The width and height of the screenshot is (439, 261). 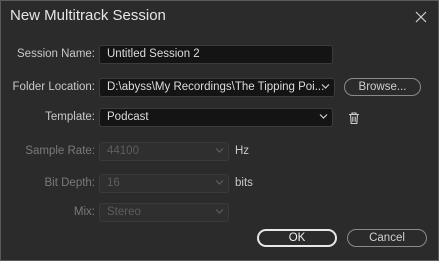 What do you see at coordinates (60, 151) in the screenshot?
I see `sample-rate-label: Sample Rate:` at bounding box center [60, 151].